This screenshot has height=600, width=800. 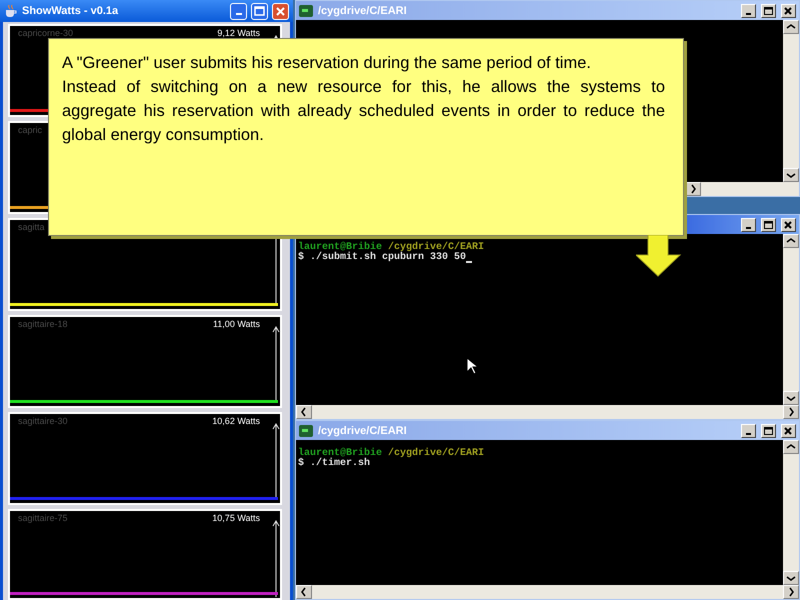 What do you see at coordinates (363, 111) in the screenshot?
I see `callout-text: Instead of switching on a new resource for this, he allows the systems to aggregate his reservation with already scheduled events in order to reduce the global energy consumption.` at bounding box center [363, 111].